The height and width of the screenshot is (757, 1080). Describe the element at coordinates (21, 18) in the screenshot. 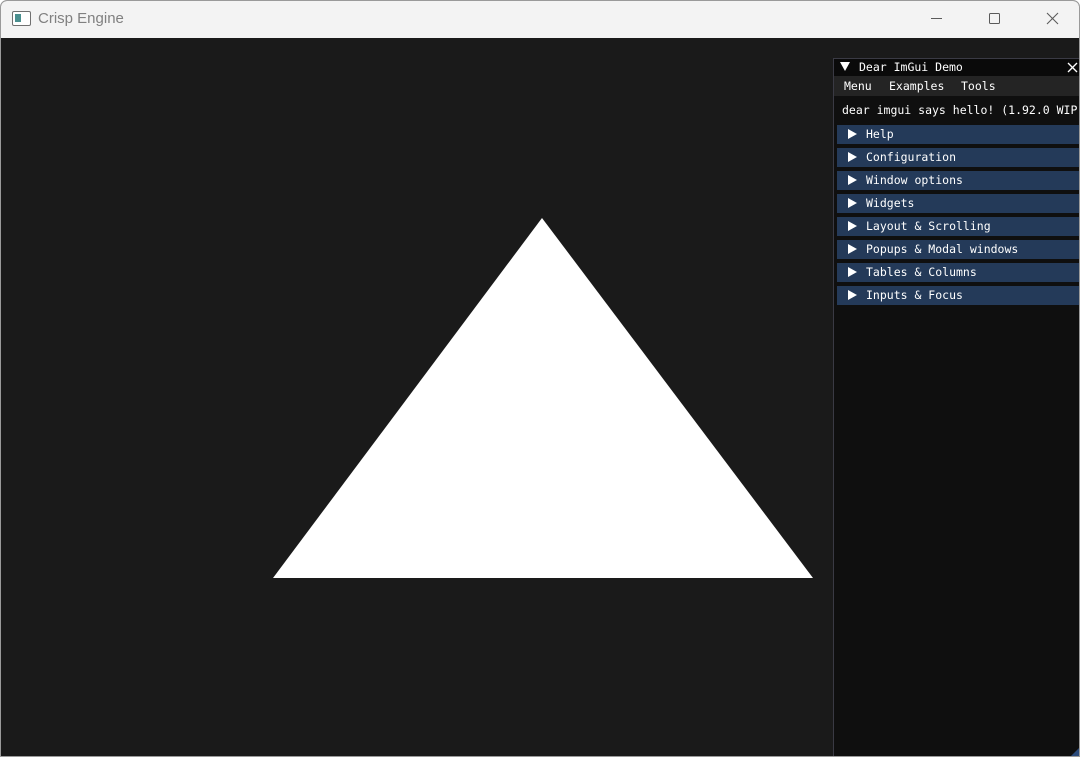

I see `app-window-icon` at that location.